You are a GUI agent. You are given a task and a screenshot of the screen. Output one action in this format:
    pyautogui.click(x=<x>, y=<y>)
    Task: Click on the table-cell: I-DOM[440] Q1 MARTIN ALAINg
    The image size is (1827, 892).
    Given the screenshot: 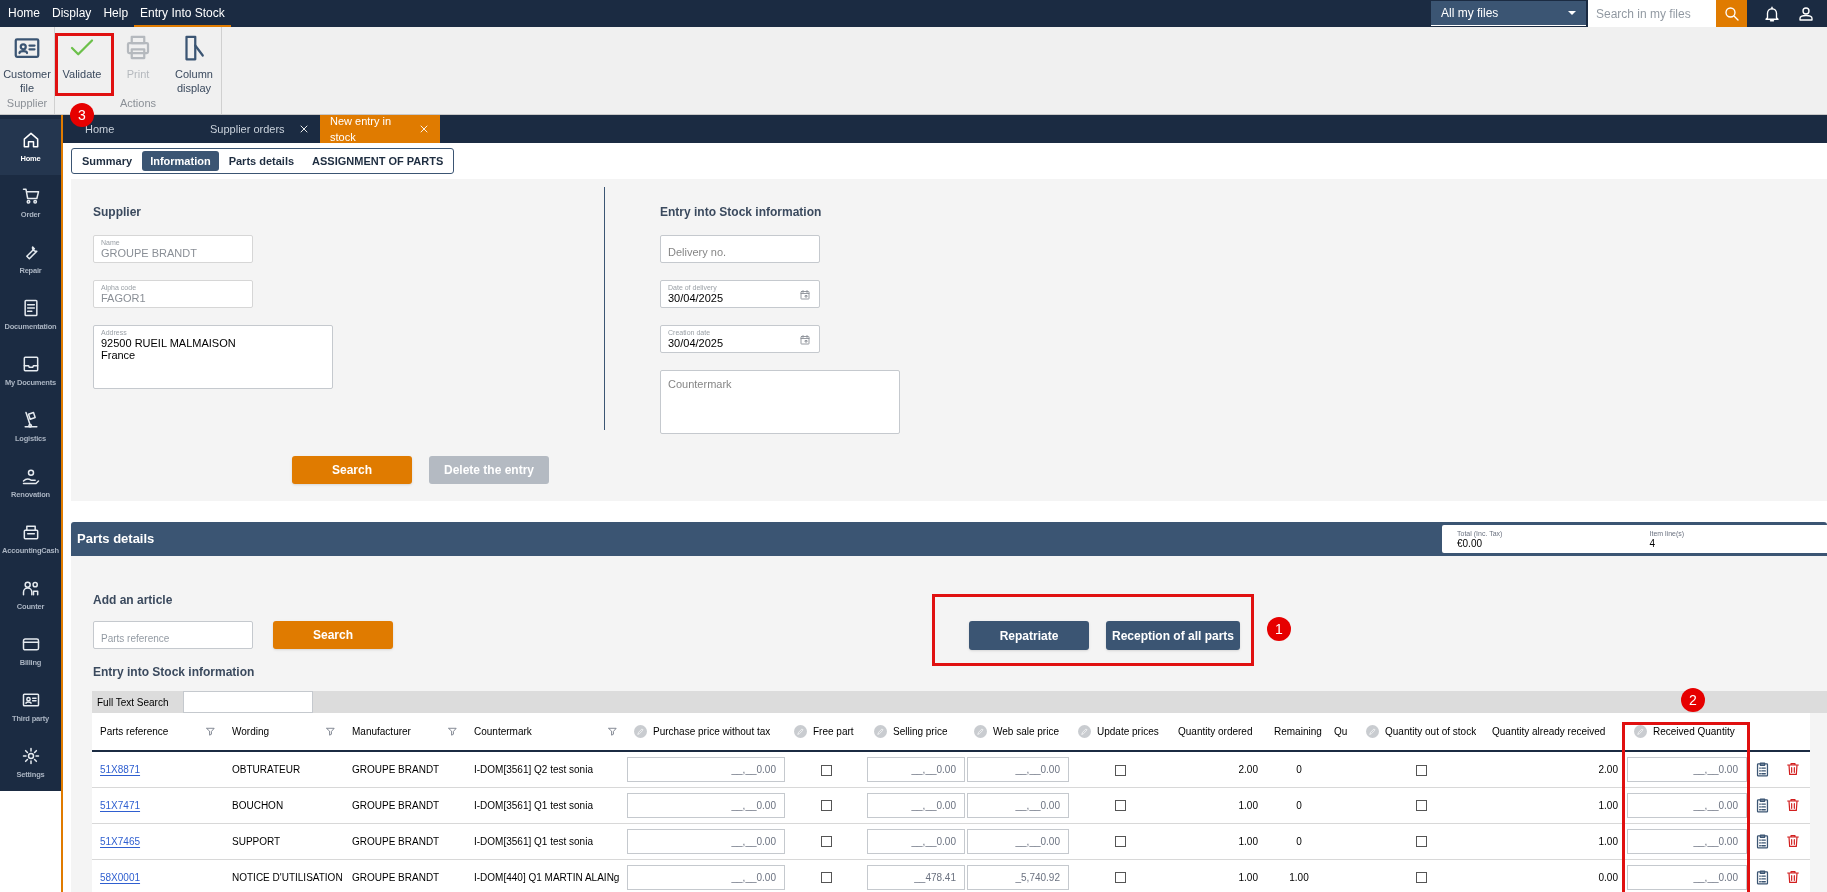 What is the action you would take?
    pyautogui.click(x=547, y=877)
    